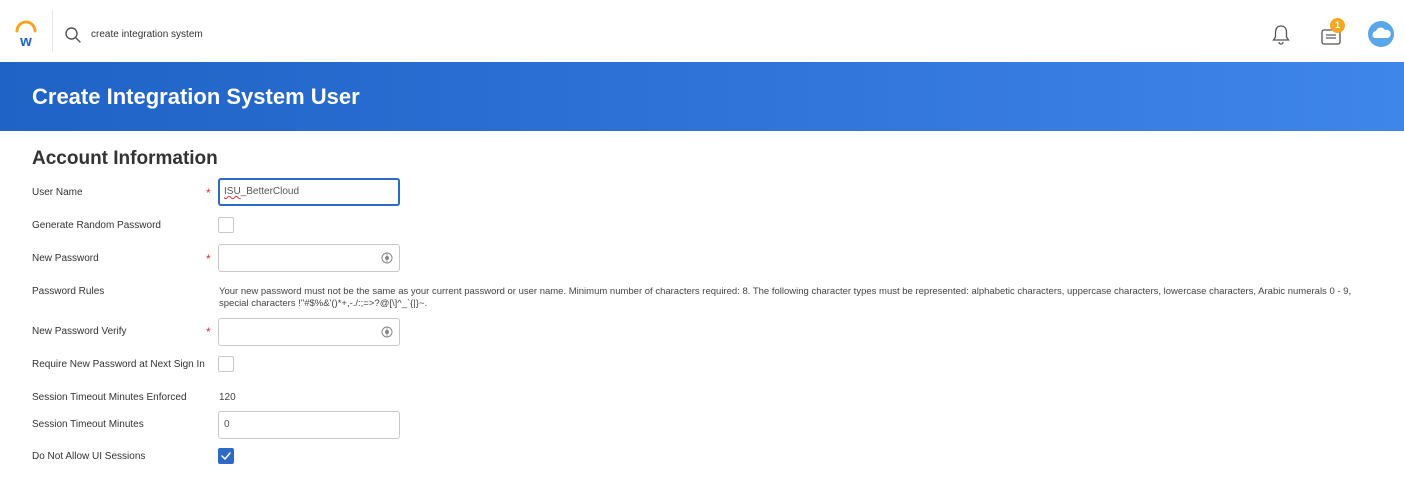  Describe the element at coordinates (125, 158) in the screenshot. I see `section-title: Account Information` at that location.